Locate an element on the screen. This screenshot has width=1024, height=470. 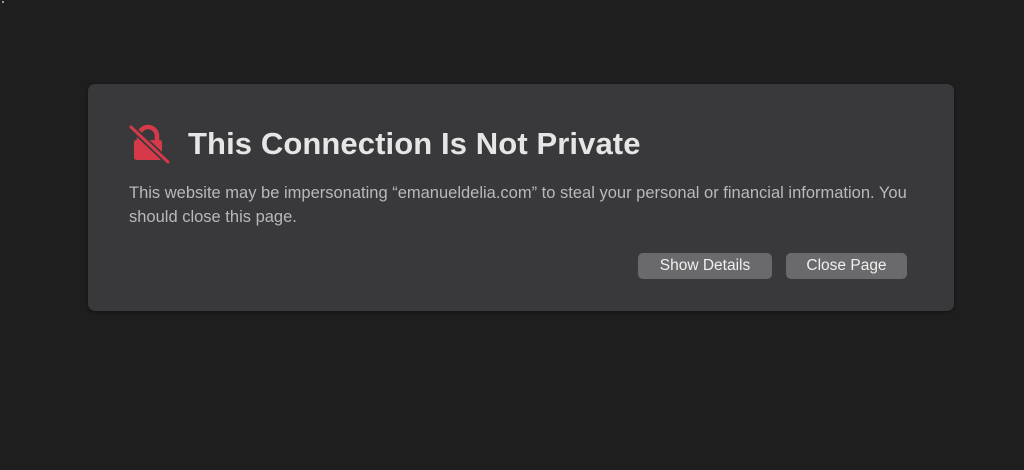
show-details-button: Show Details is located at coordinates (705, 266).